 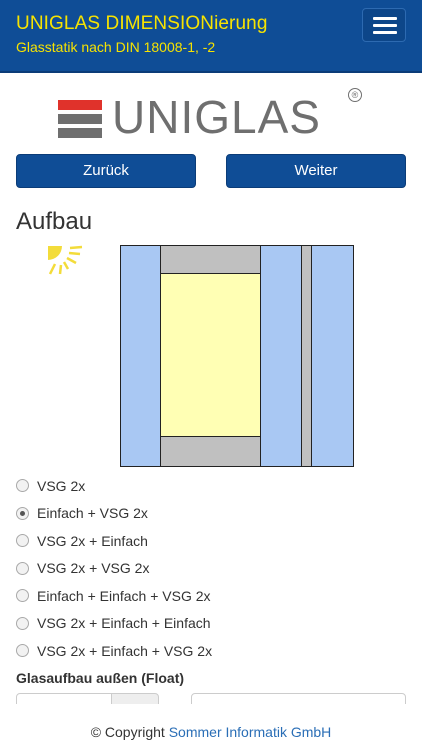 I want to click on option-vsg-2x-einfach-vsg-2x: VSG 2x + Einfach + VSG 2x, so click(x=211, y=651).